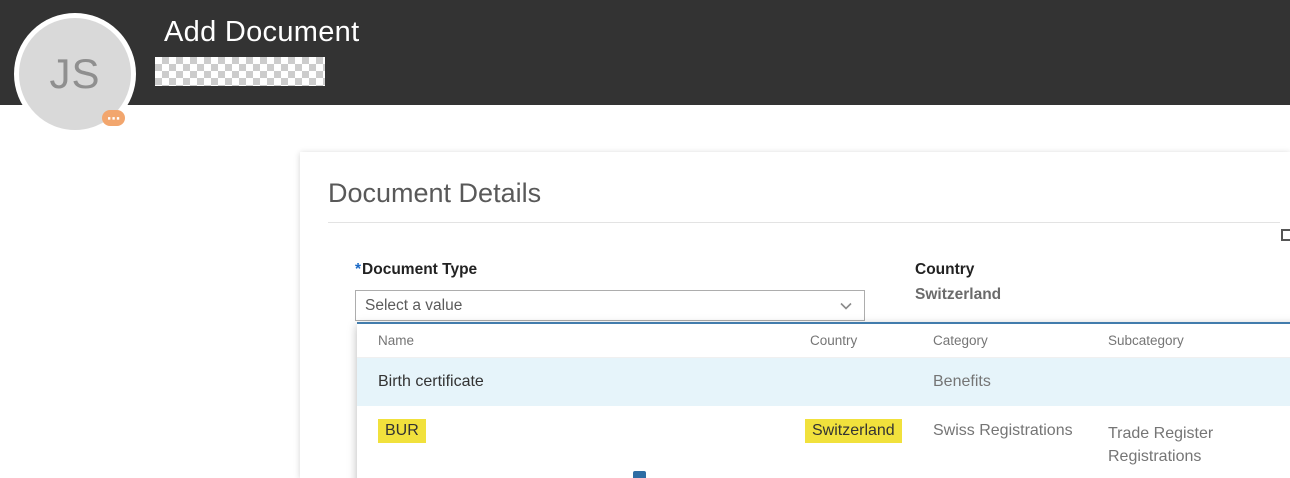 The width and height of the screenshot is (1290, 478). Describe the element at coordinates (958, 294) in the screenshot. I see `country-value: Switzerland` at that location.